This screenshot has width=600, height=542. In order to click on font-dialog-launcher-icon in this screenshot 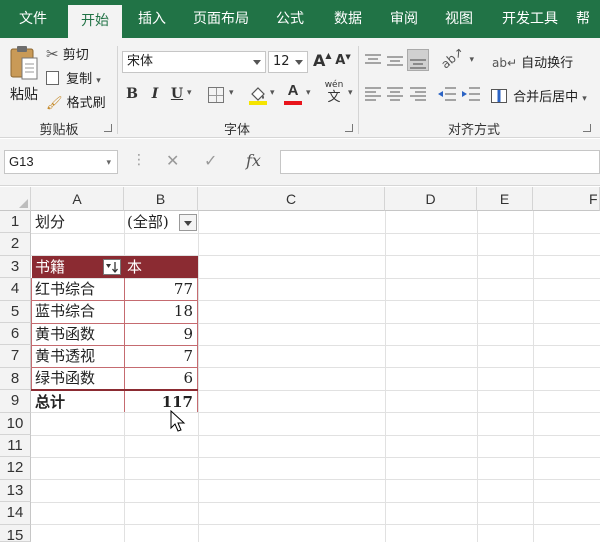, I will do `click(349, 128)`.